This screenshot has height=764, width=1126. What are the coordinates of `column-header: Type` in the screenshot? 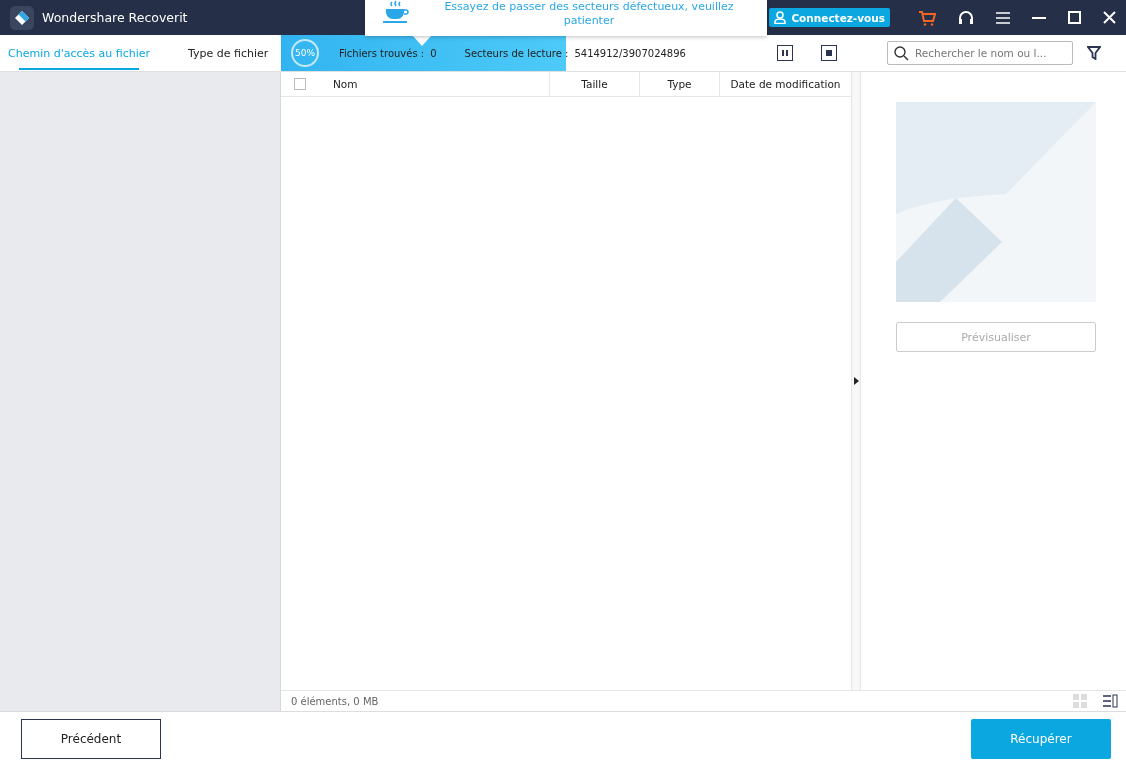 It's located at (680, 84).